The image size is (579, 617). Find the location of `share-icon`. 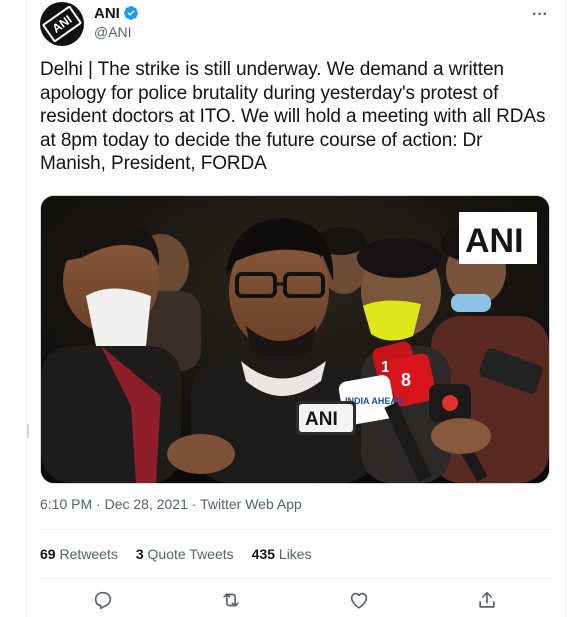

share-icon is located at coordinates (487, 599).